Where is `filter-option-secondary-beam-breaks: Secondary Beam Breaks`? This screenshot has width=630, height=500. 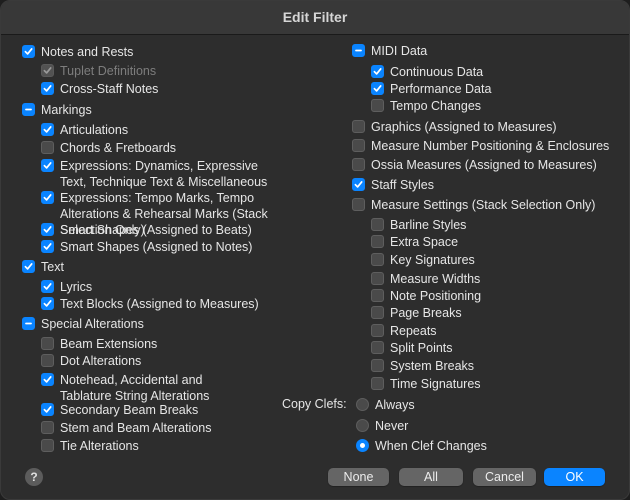 filter-option-secondary-beam-breaks: Secondary Beam Breaks is located at coordinates (119, 410).